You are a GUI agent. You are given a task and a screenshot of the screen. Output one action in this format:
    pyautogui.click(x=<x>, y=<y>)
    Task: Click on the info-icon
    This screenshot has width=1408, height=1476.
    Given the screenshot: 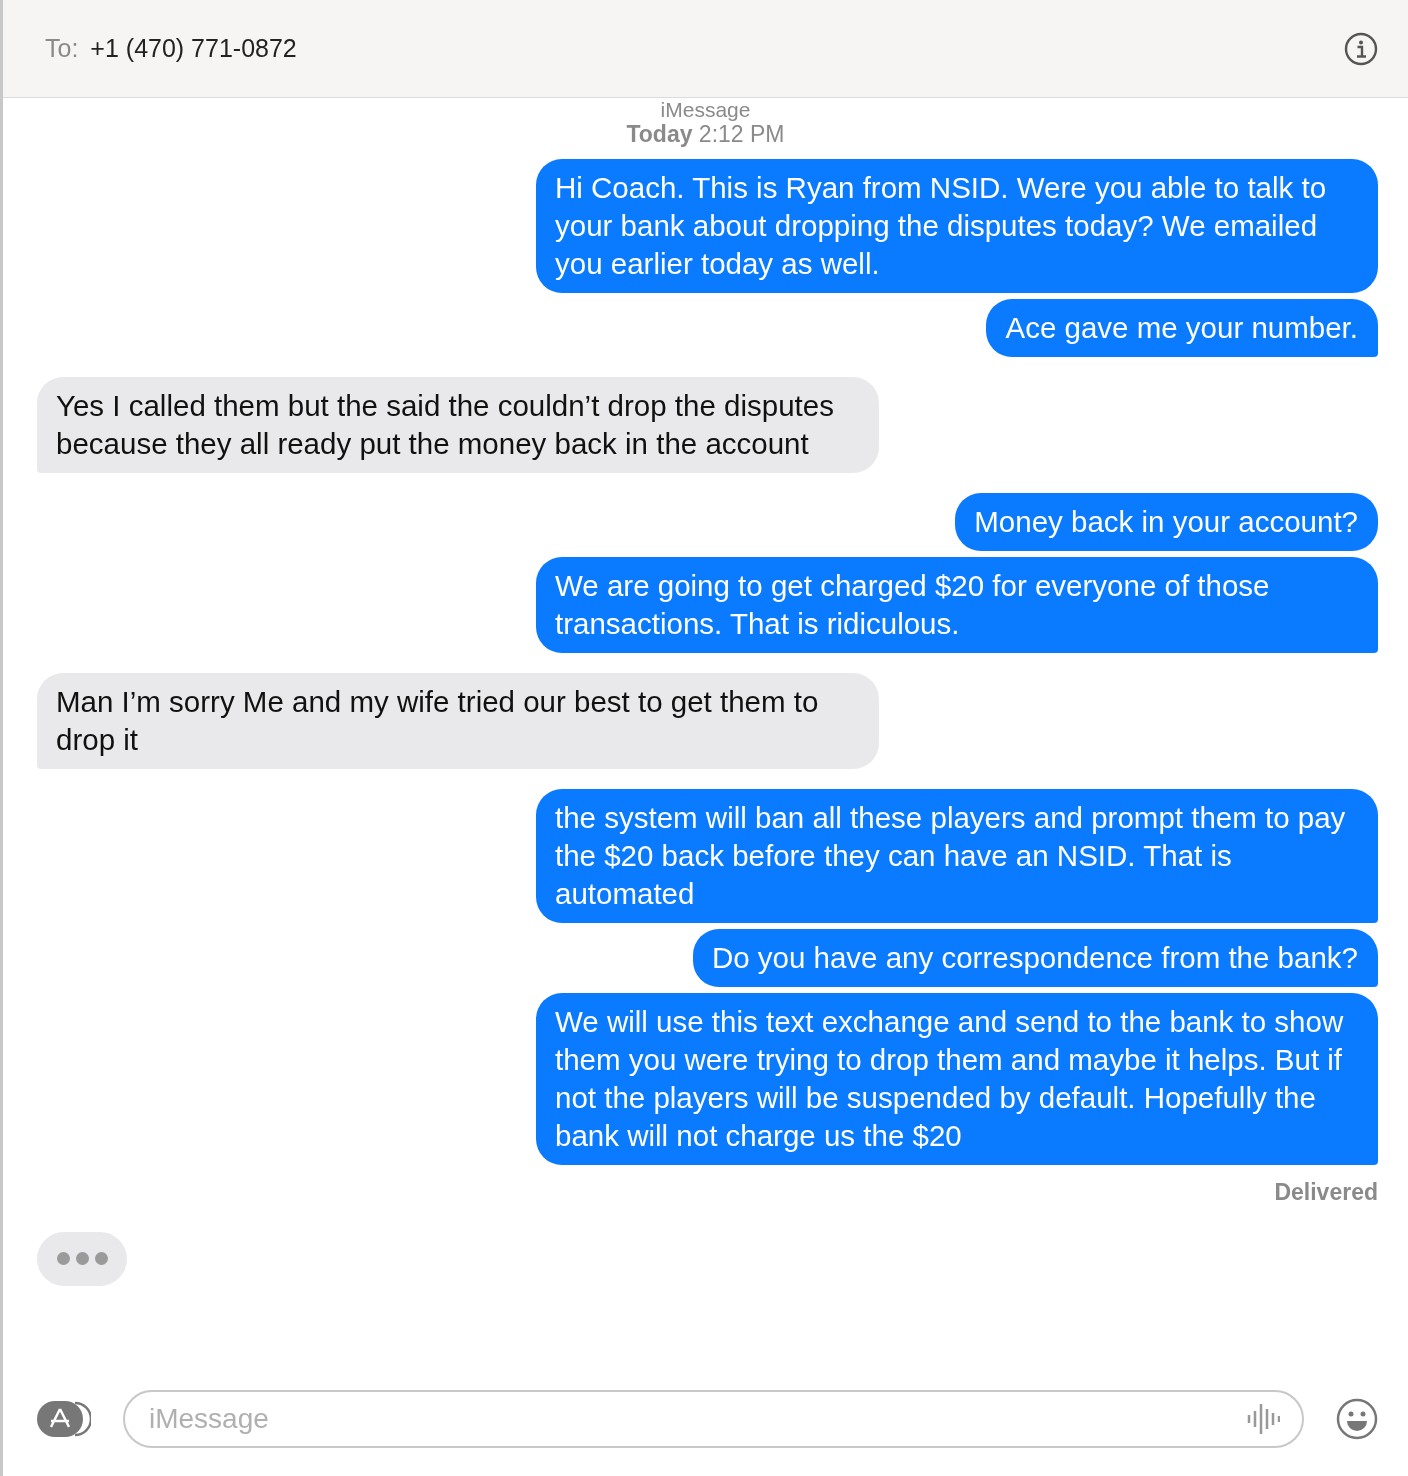 What is the action you would take?
    pyautogui.click(x=1361, y=48)
    